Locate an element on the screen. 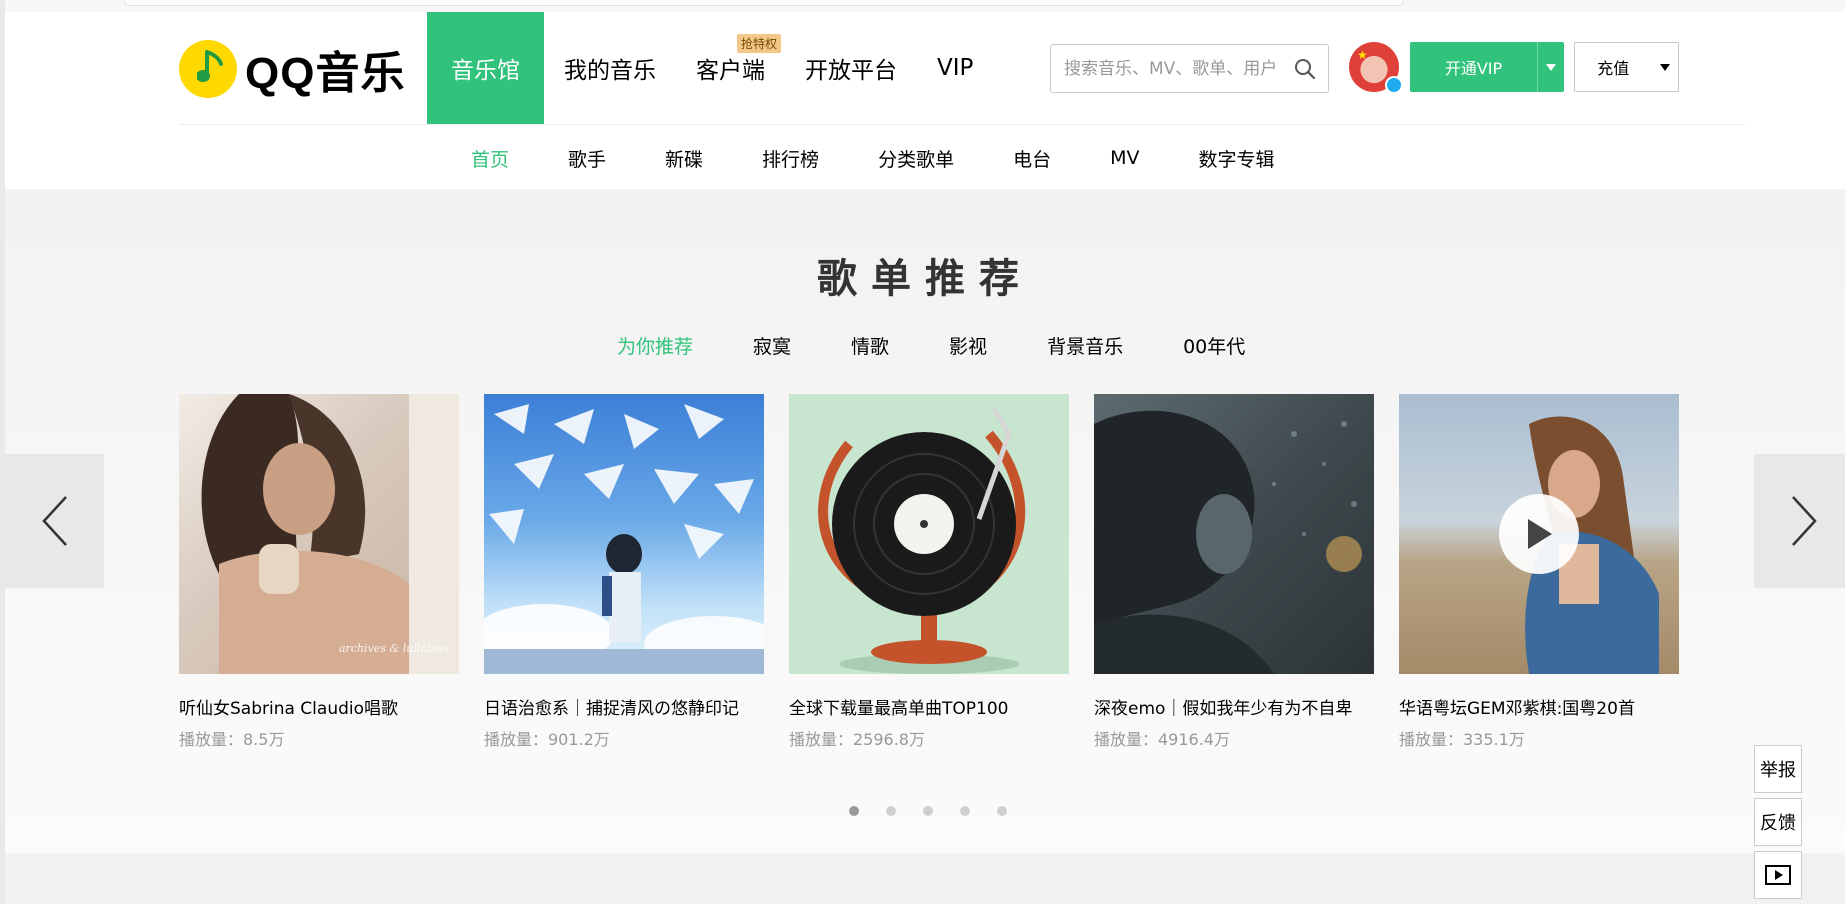 The width and height of the screenshot is (1845, 904). playlist-title: 日语治愈系｜捕捉清风の悠静印记 is located at coordinates (624, 706).